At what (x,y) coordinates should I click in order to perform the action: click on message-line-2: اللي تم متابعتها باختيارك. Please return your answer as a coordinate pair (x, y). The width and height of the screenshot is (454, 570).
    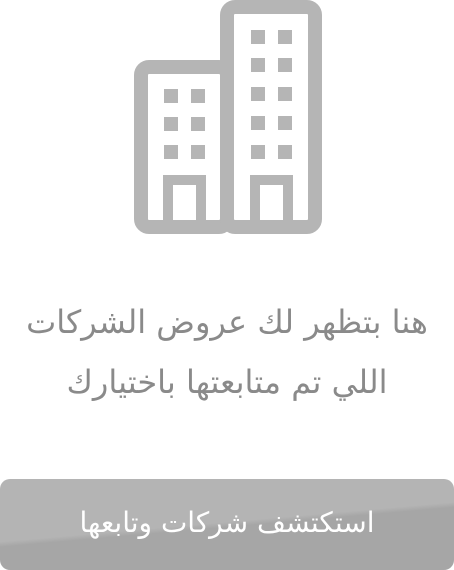
    Looking at the image, I should click on (227, 382).